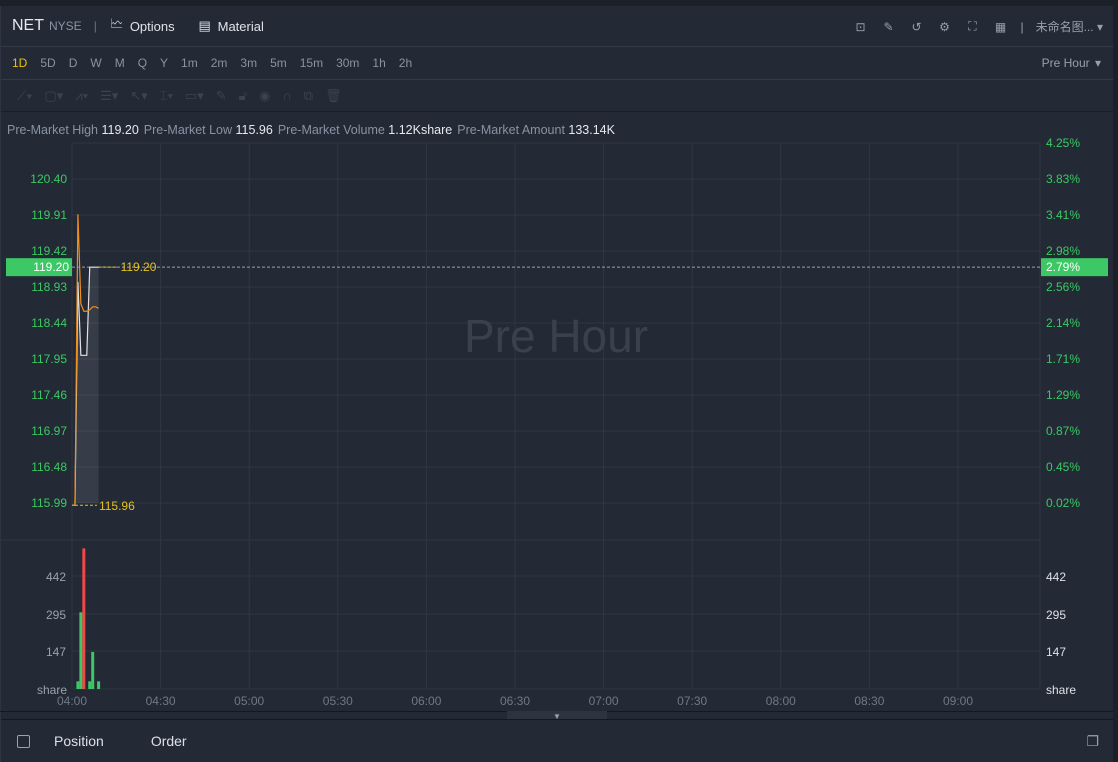 This screenshot has height=762, width=1118. What do you see at coordinates (869, 701) in the screenshot?
I see `time-tick: 08:30` at bounding box center [869, 701].